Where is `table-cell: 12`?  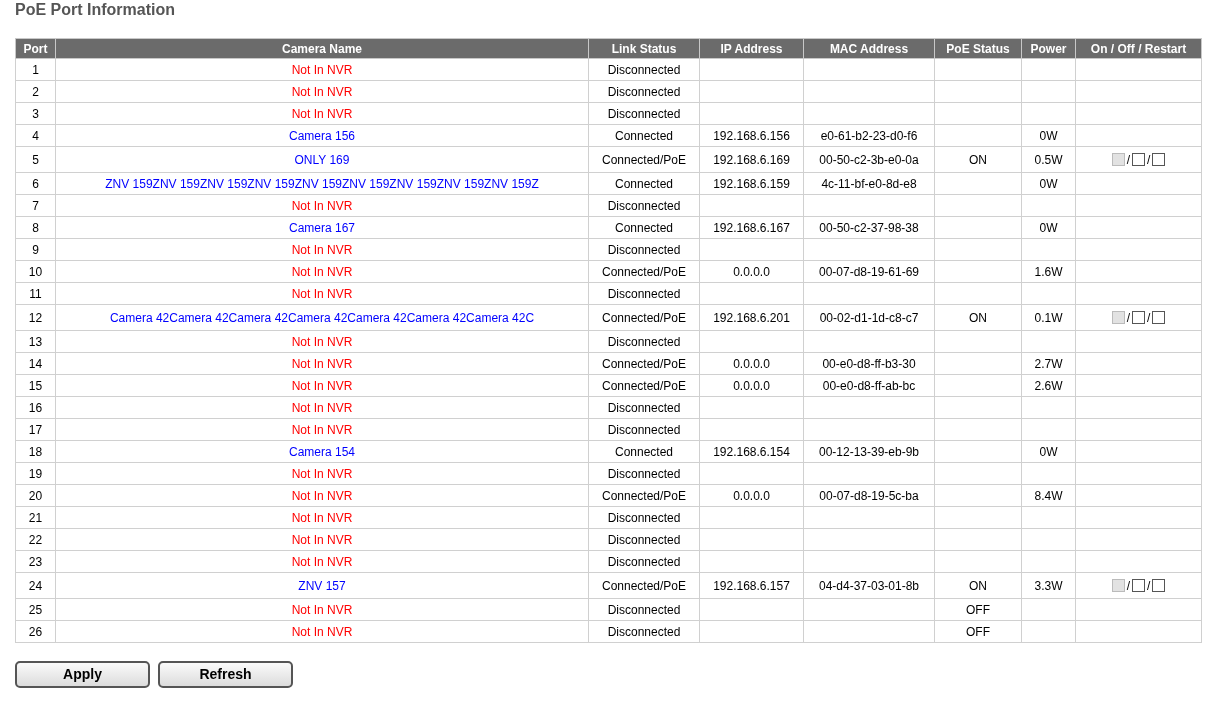 table-cell: 12 is located at coordinates (35, 317).